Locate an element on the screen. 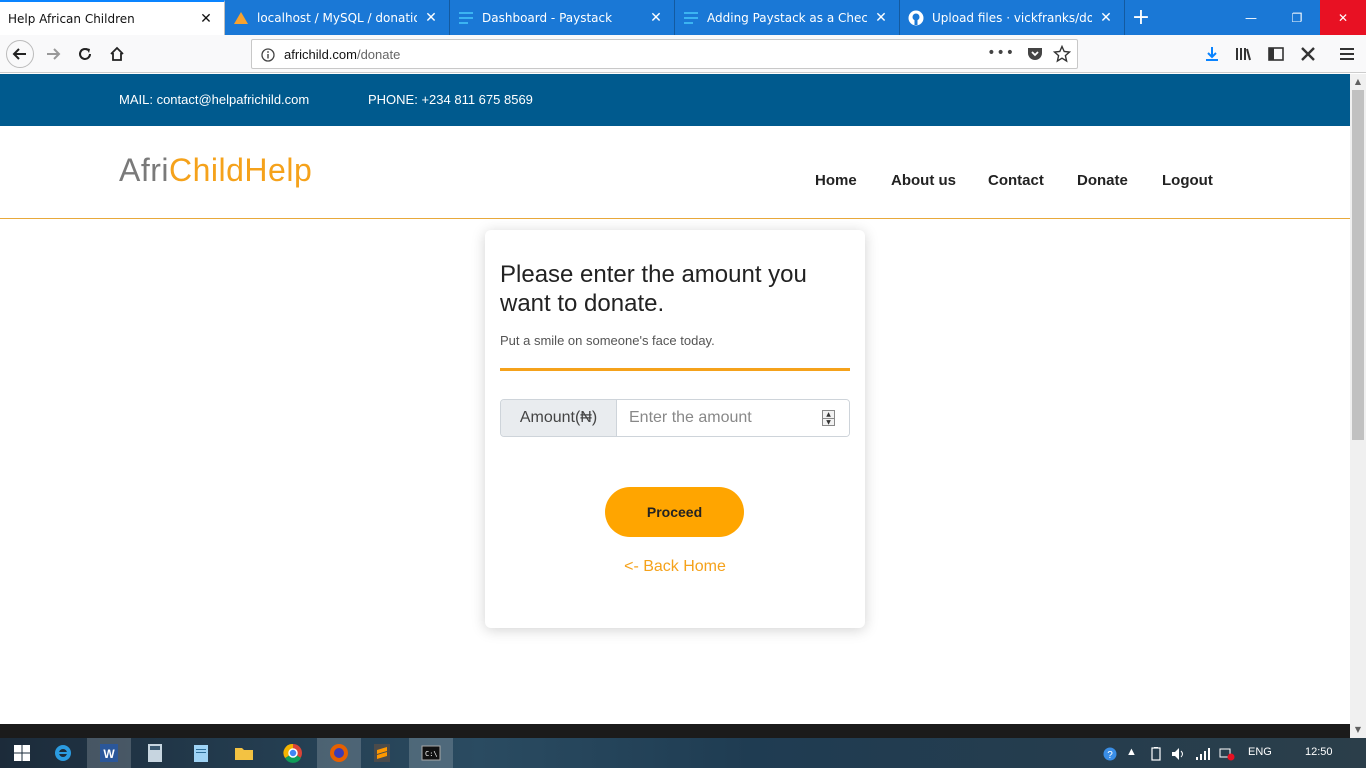 This screenshot has height=768, width=1366. restore-icon: ❐ is located at coordinates (1297, 17).